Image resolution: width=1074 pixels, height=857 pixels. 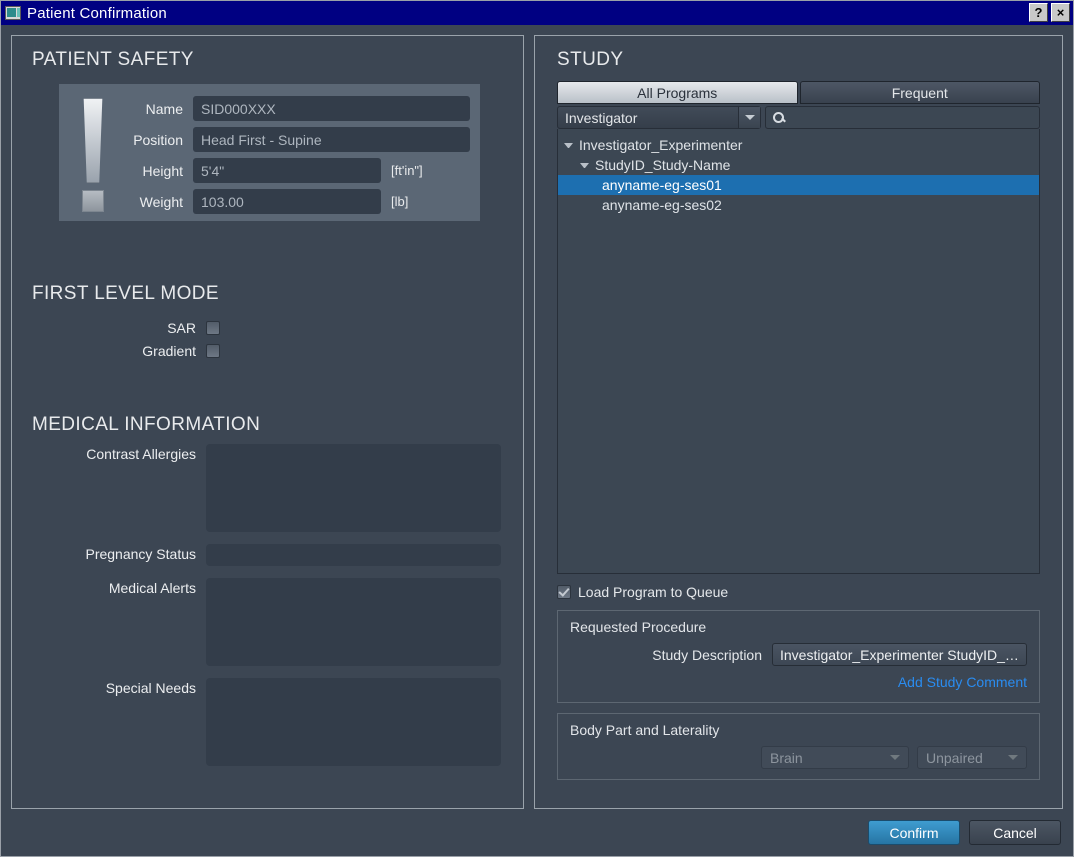 I want to click on investigator-dropdown: Investigator, so click(x=659, y=117).